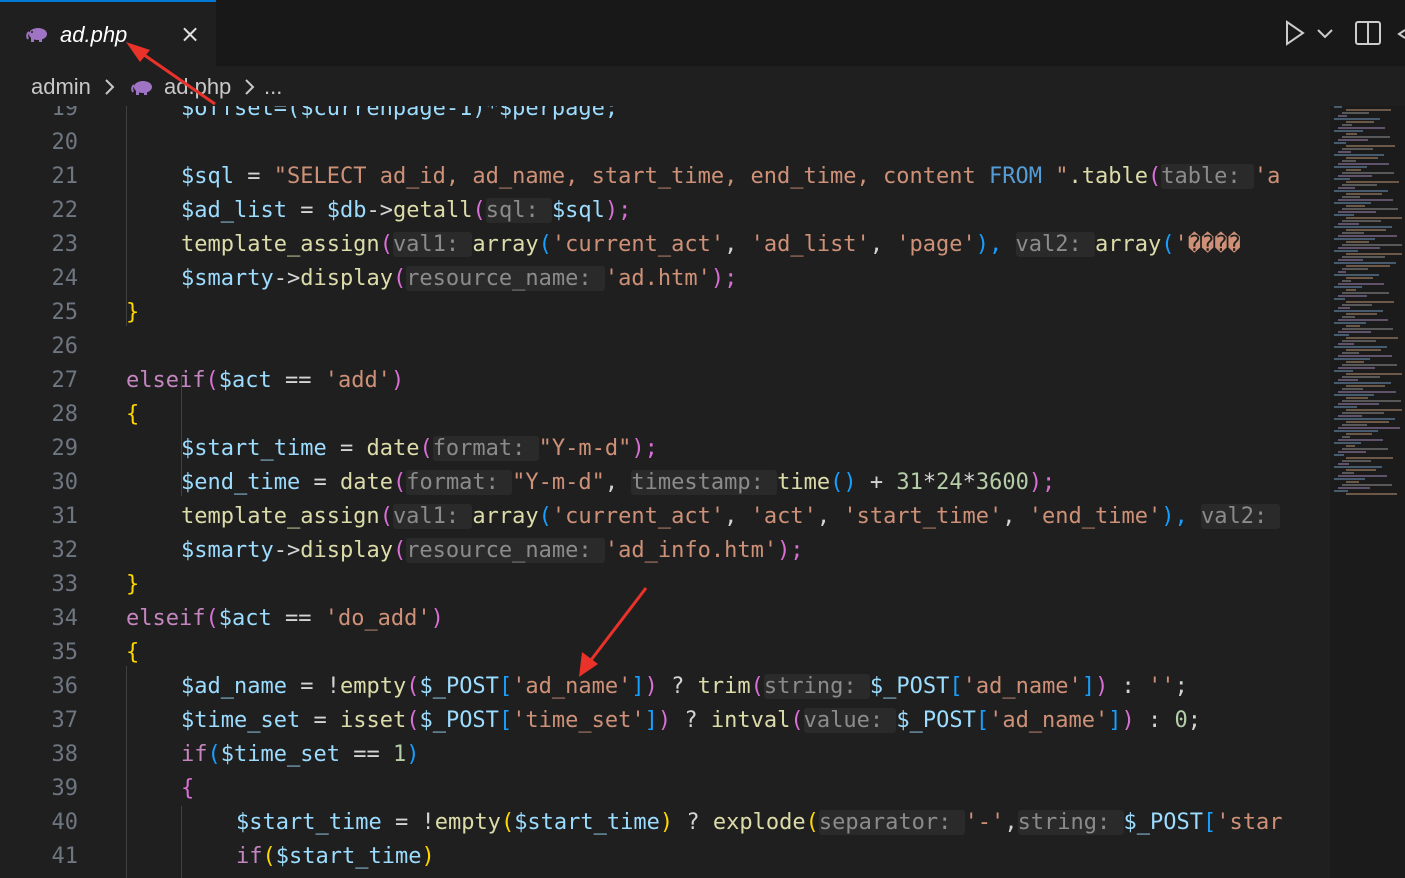 This screenshot has width=1405, height=878. I want to click on line-number: 33, so click(65, 584).